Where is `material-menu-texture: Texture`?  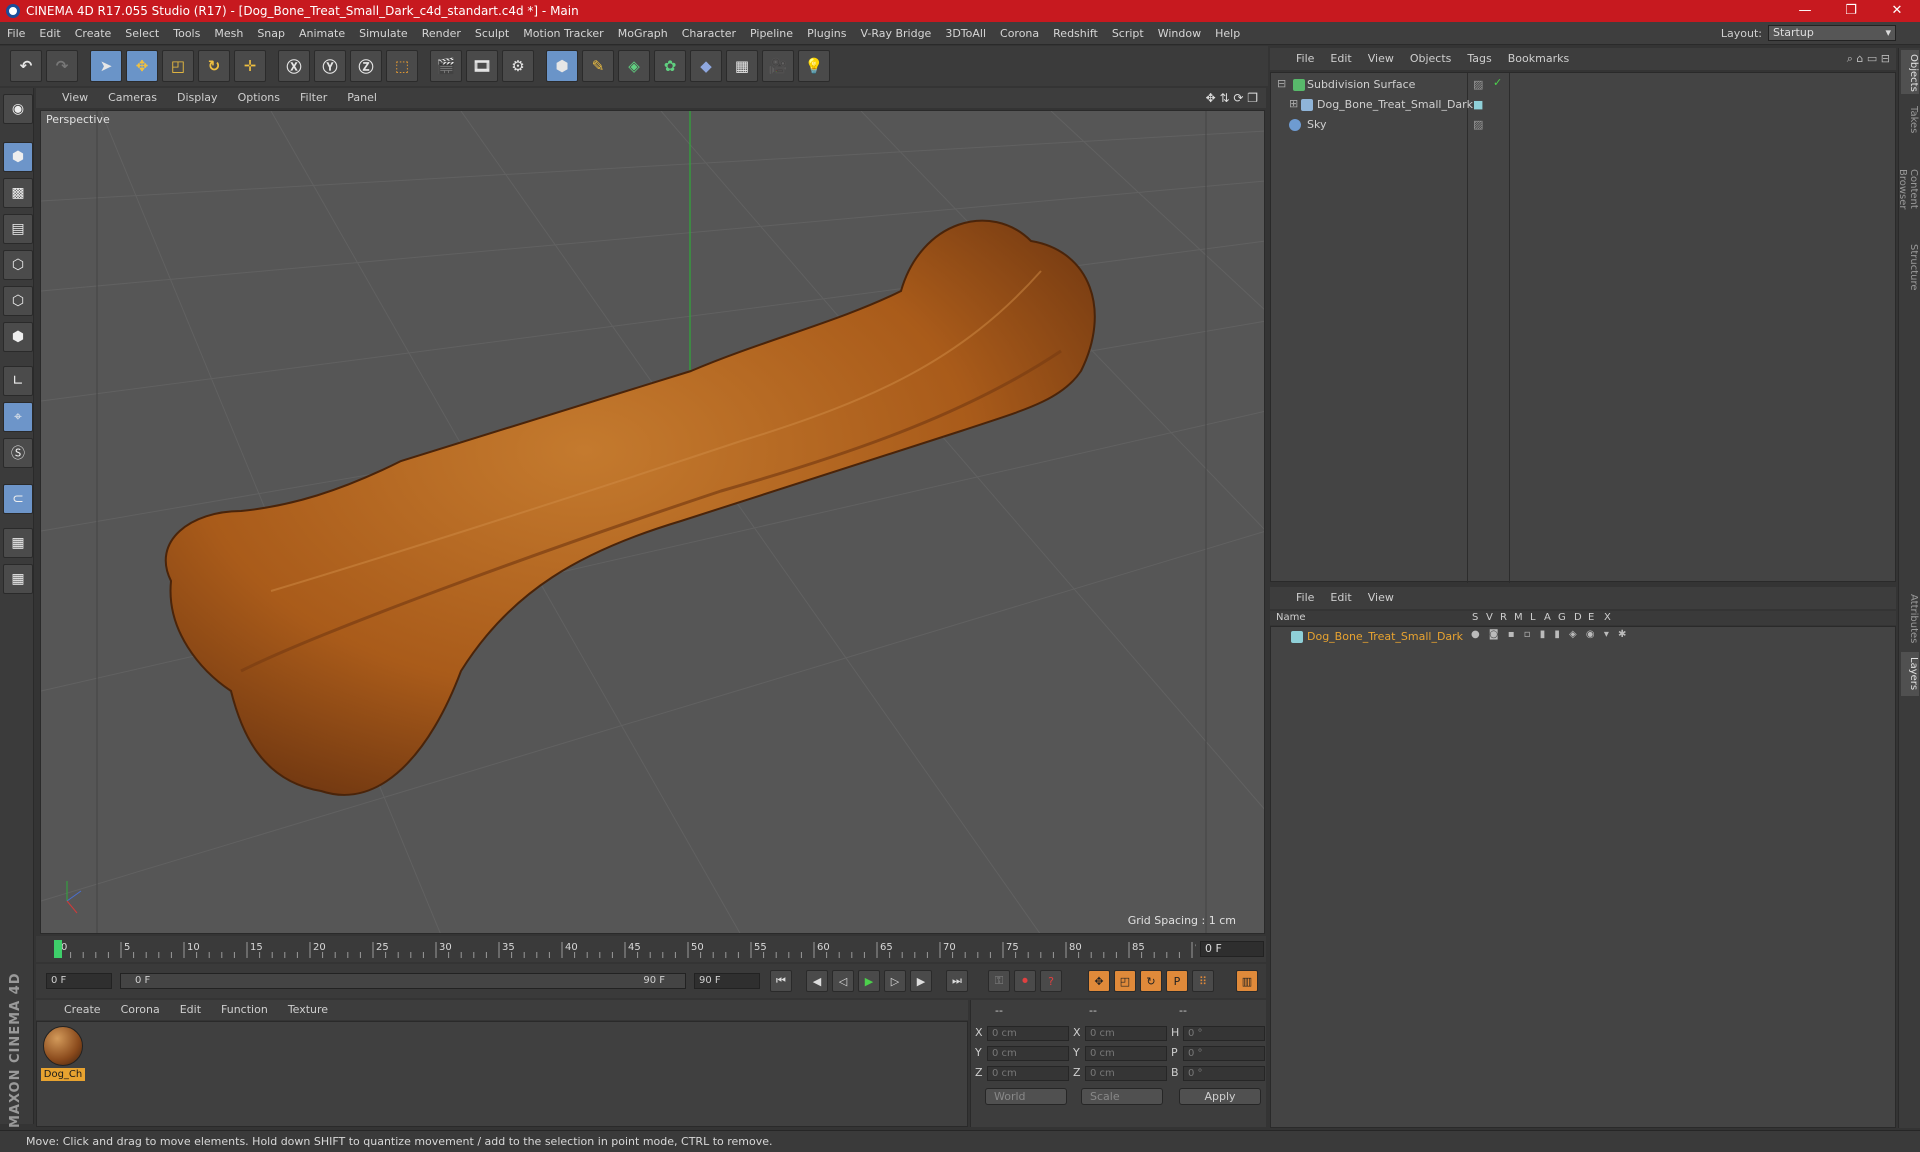
material-menu-texture: Texture is located at coordinates (308, 1010).